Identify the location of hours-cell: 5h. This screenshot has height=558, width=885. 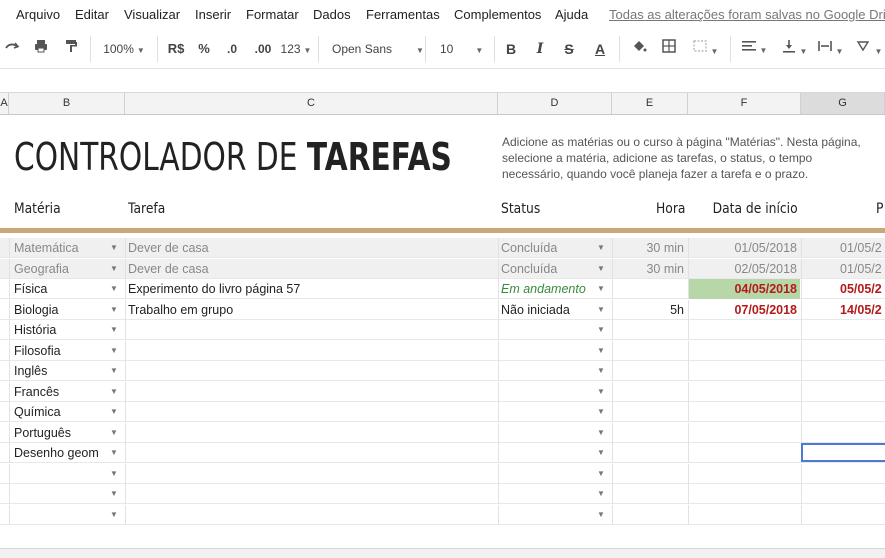
(648, 310).